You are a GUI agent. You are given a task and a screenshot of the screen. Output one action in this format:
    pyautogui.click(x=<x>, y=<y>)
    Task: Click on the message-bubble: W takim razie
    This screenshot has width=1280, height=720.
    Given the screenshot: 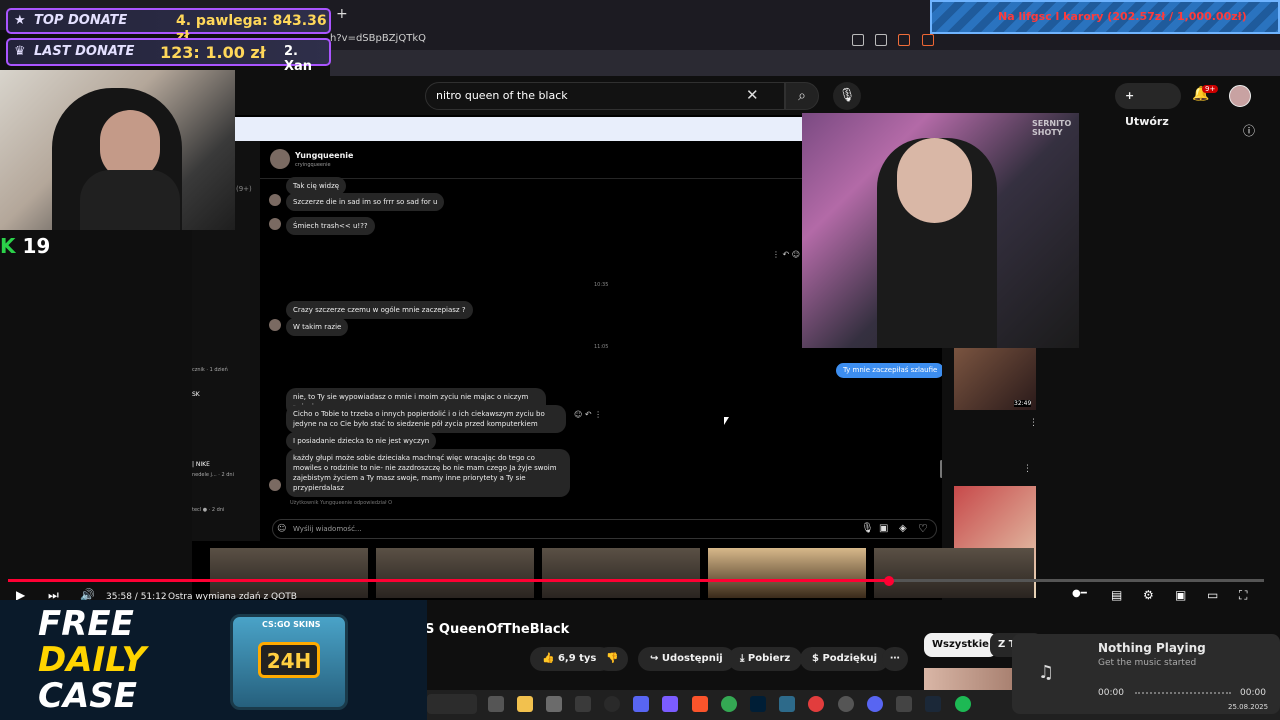 What is the action you would take?
    pyautogui.click(x=317, y=327)
    